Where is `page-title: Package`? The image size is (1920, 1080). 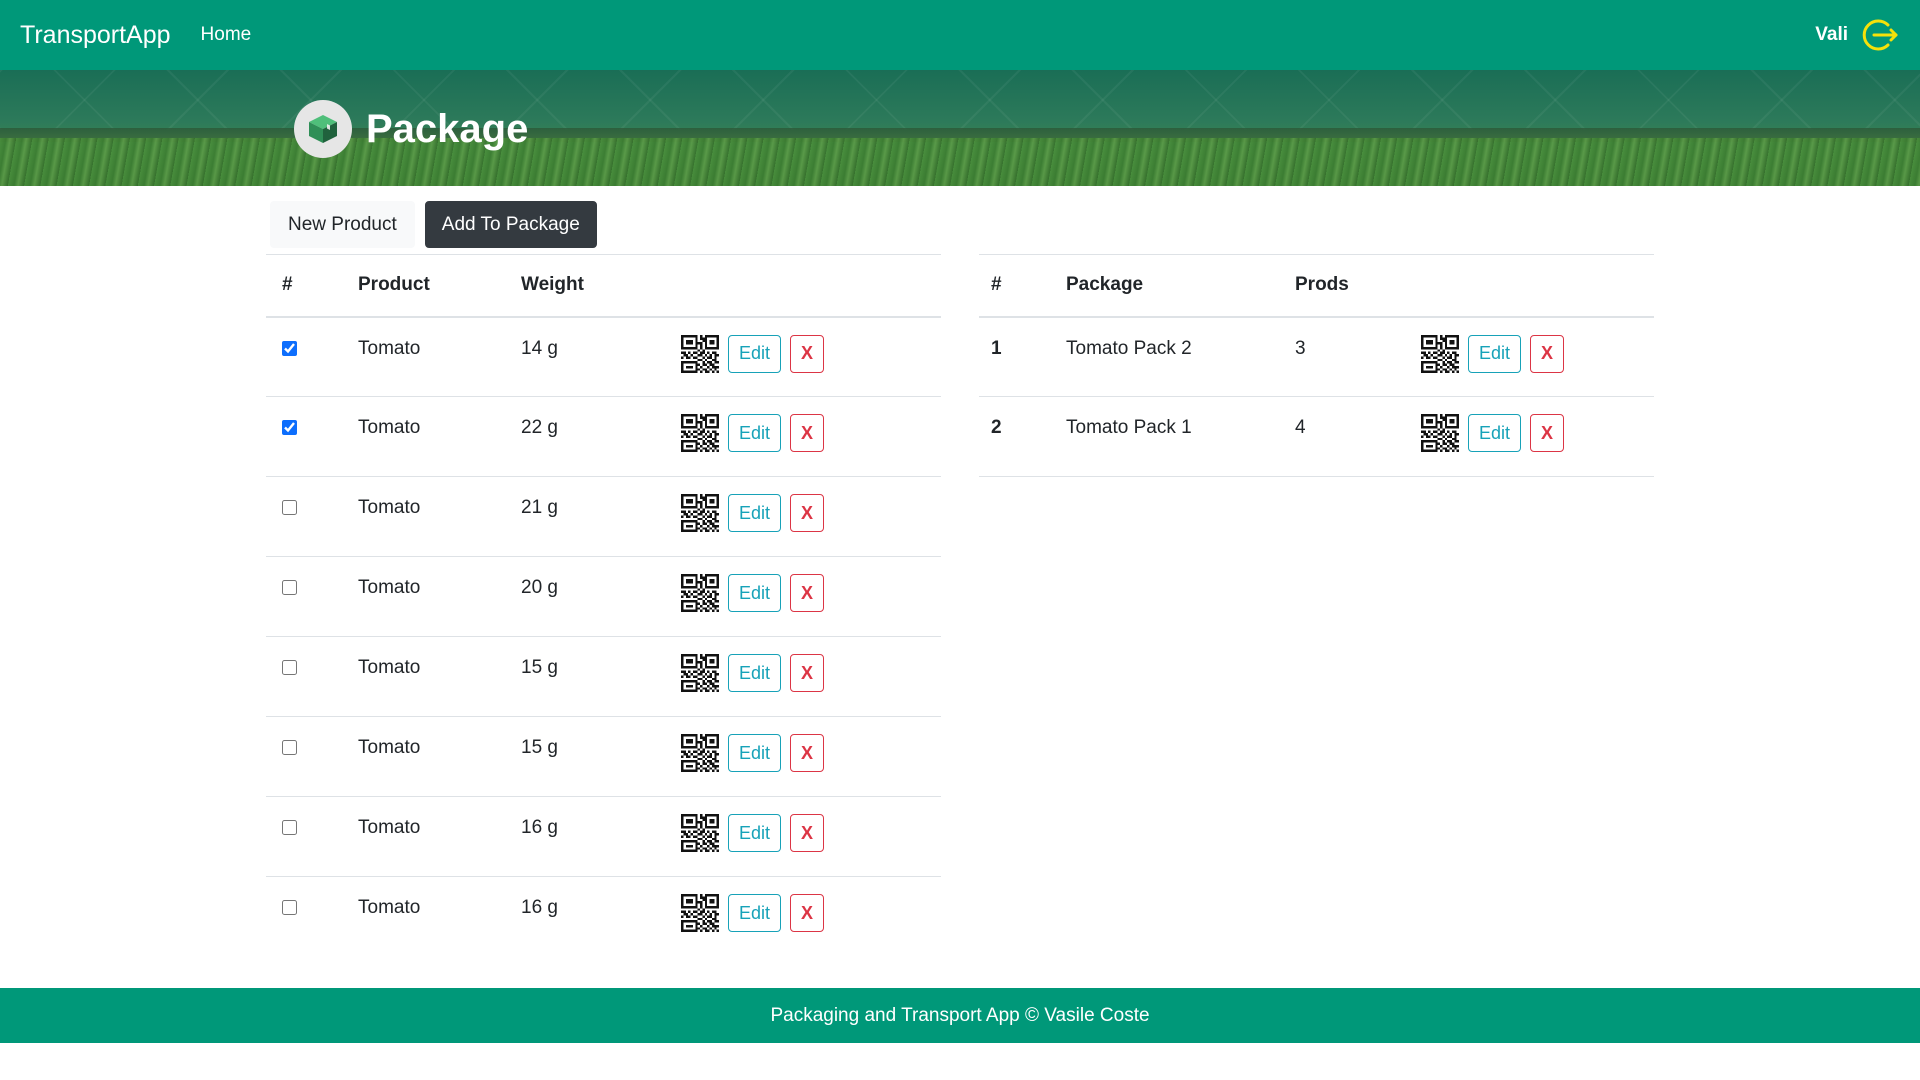 page-title: Package is located at coordinates (447, 128).